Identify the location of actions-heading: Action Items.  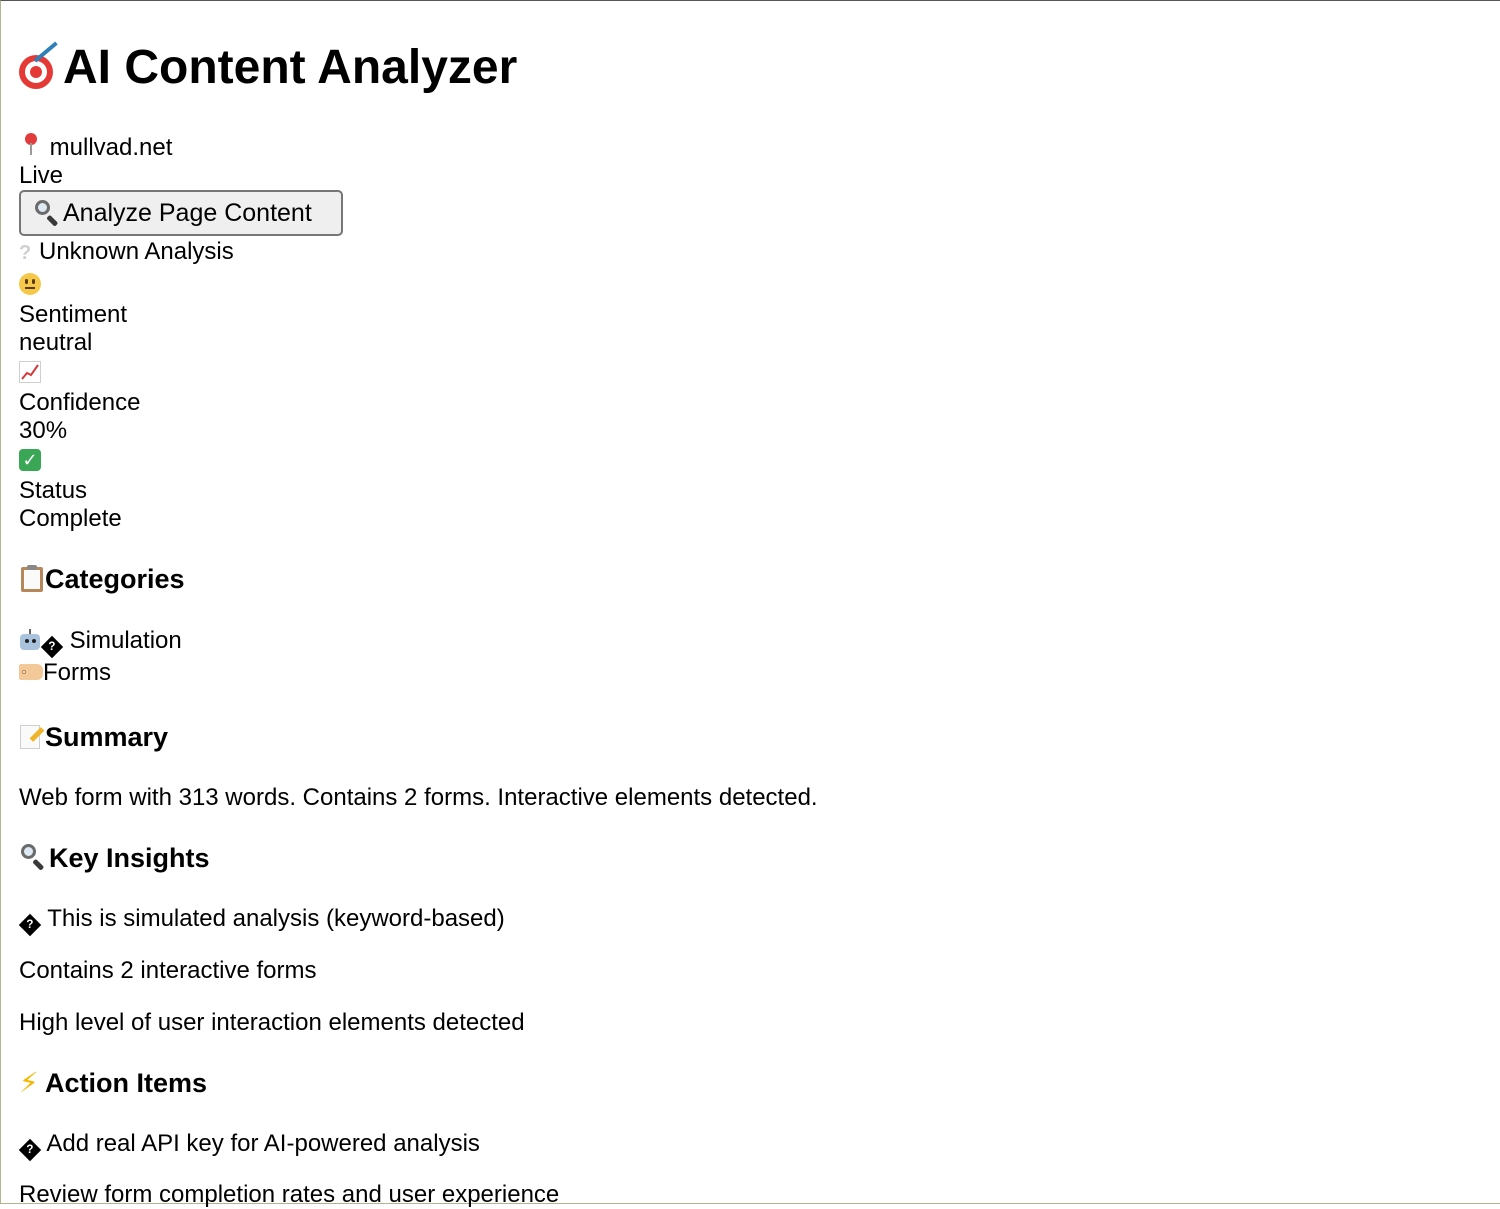
(126, 1083).